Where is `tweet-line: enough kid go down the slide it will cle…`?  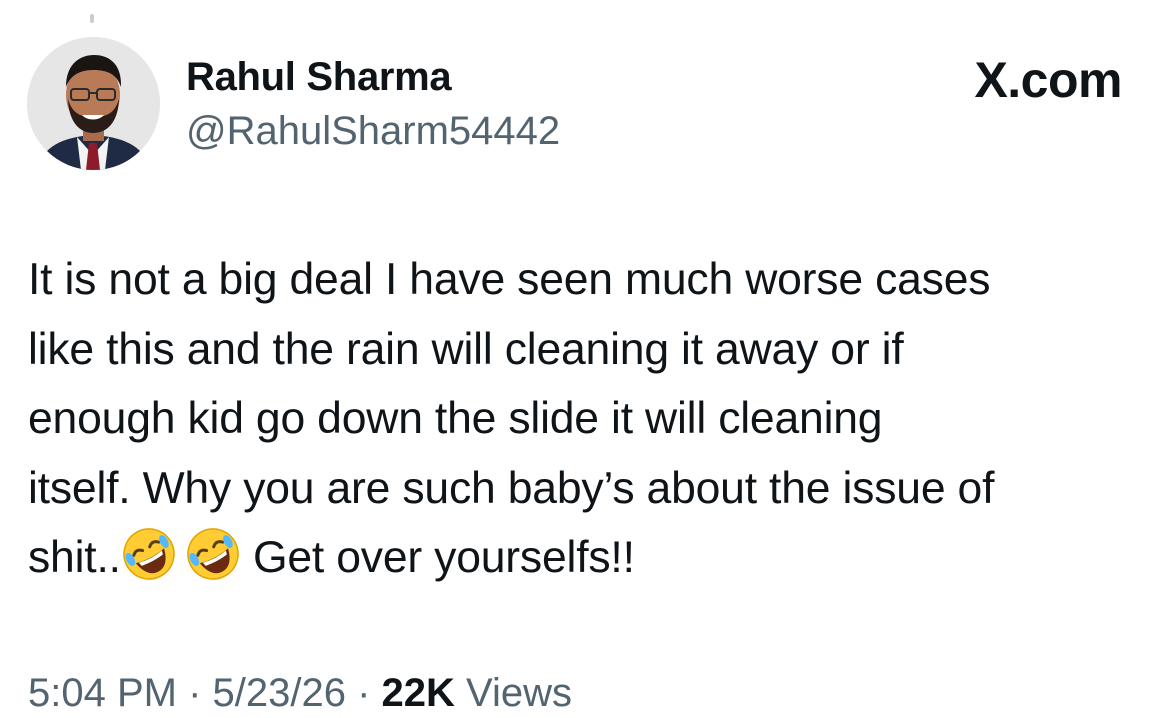 tweet-line: enough kid go down the slide it will cle… is located at coordinates (455, 418).